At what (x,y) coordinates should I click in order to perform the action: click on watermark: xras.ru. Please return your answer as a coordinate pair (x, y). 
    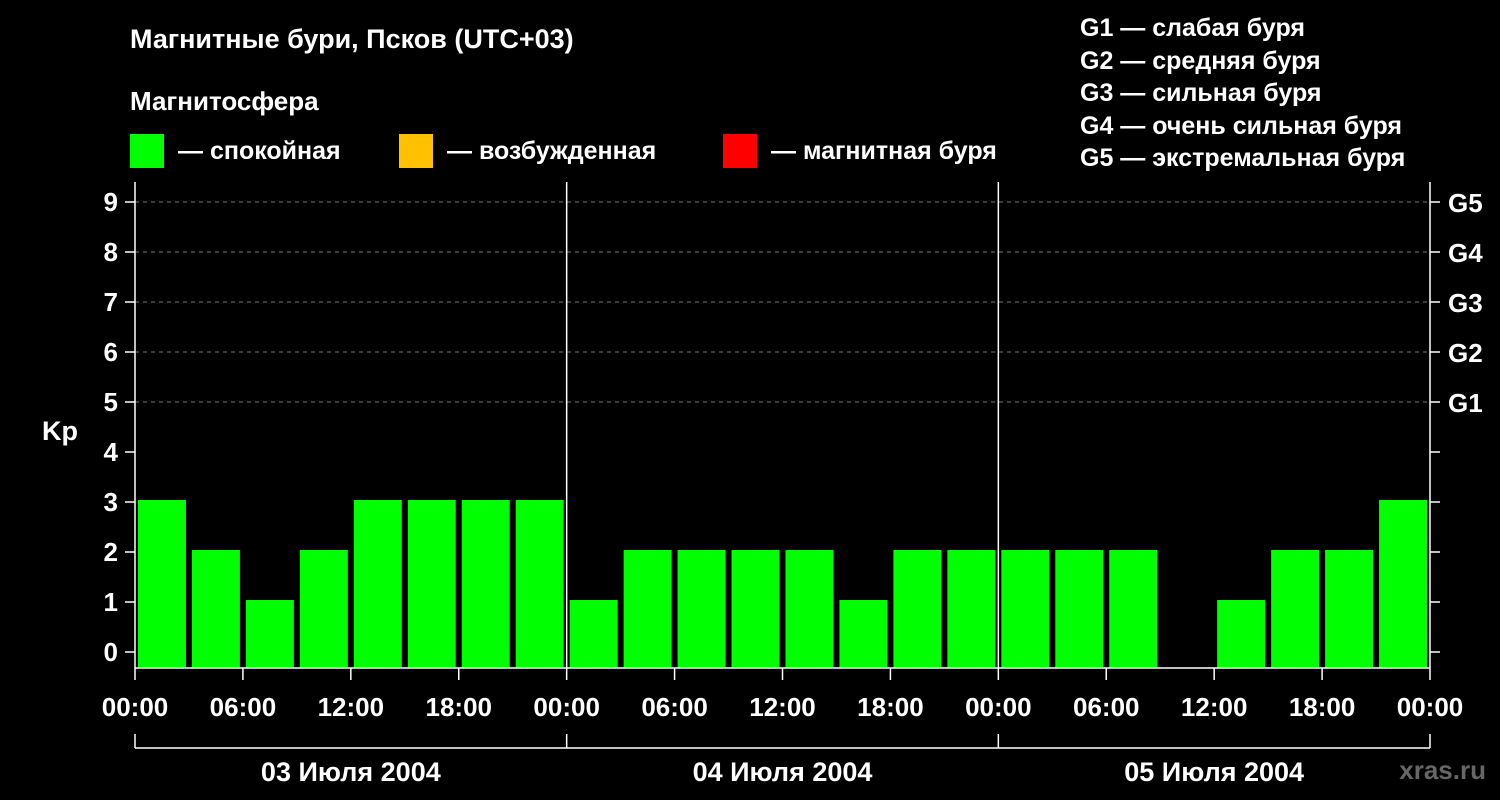
    Looking at the image, I should click on (1442, 770).